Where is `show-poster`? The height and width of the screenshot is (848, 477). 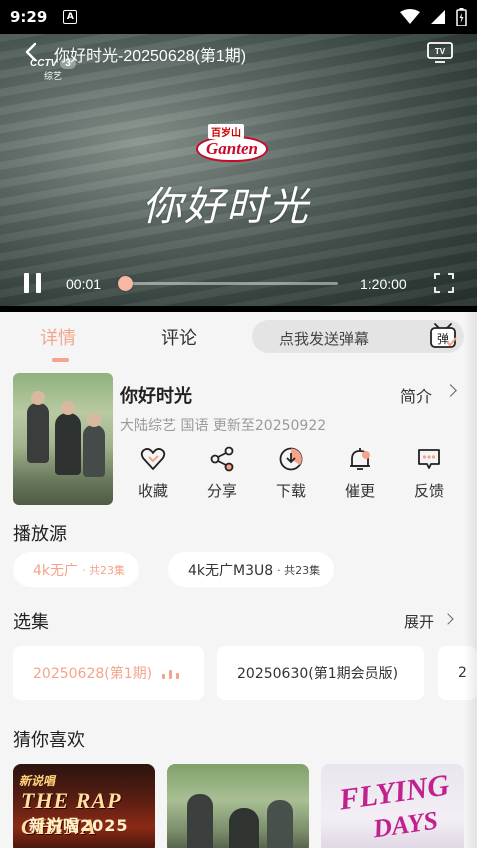 show-poster is located at coordinates (63, 439).